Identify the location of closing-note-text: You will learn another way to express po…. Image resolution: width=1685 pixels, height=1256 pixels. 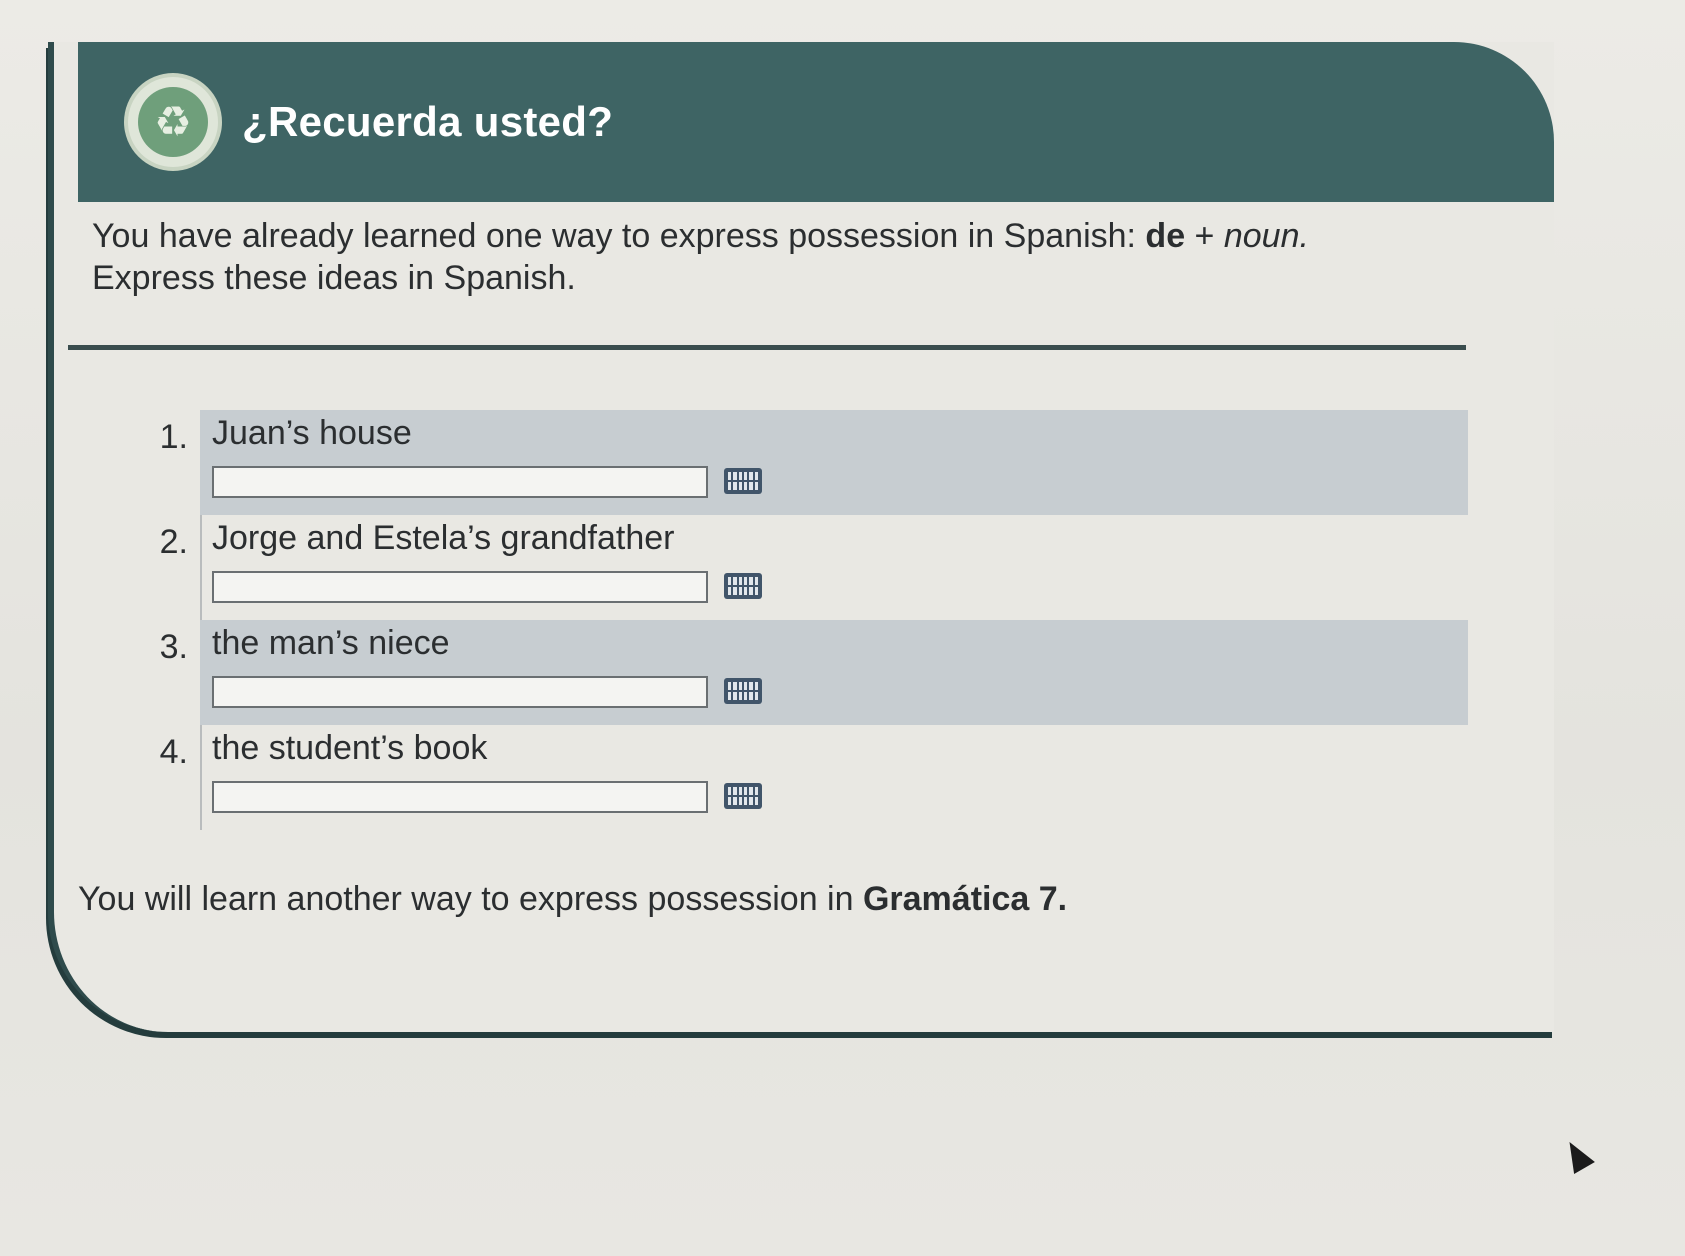
(470, 899).